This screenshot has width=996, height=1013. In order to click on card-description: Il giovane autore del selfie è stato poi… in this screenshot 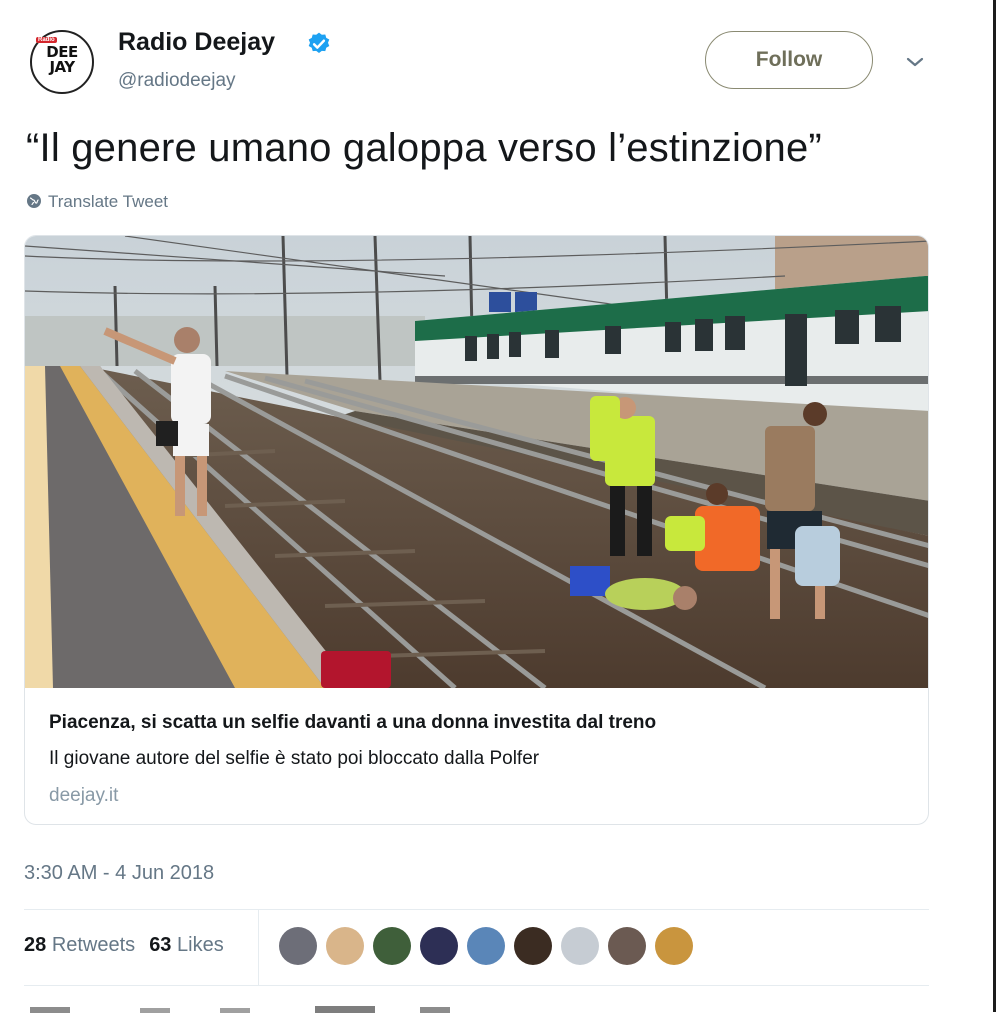, I will do `click(294, 758)`.